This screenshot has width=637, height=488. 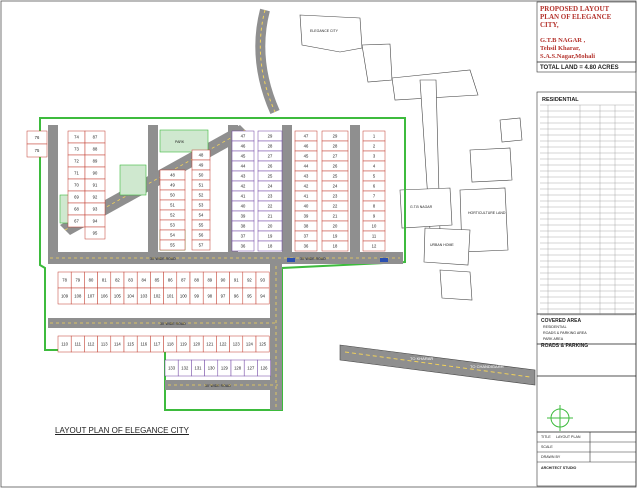 I want to click on svg-text: 89, so click(x=95, y=161).